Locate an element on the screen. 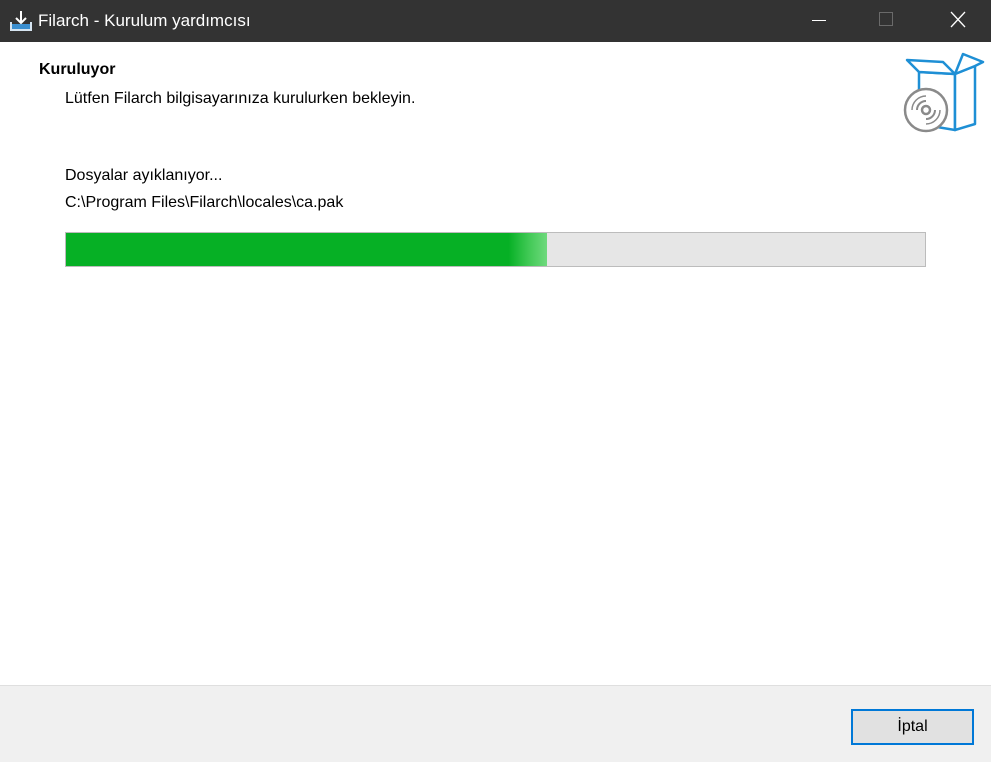 The image size is (991, 762). progress-bar is located at coordinates (495, 249).